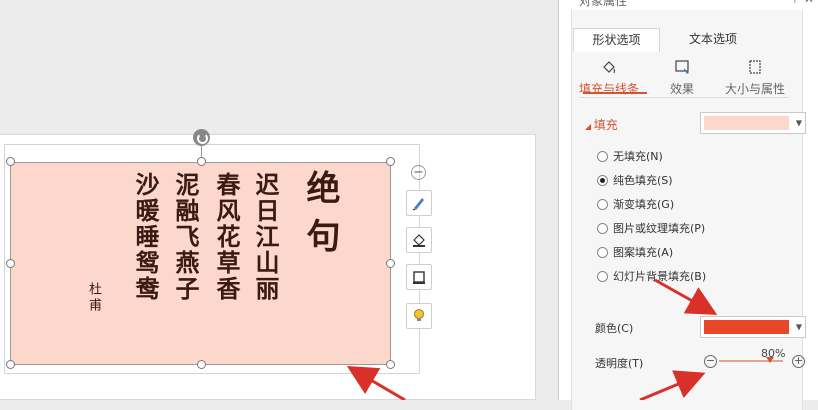 This screenshot has width=818, height=410. I want to click on resize-handle-e, so click(390, 263).